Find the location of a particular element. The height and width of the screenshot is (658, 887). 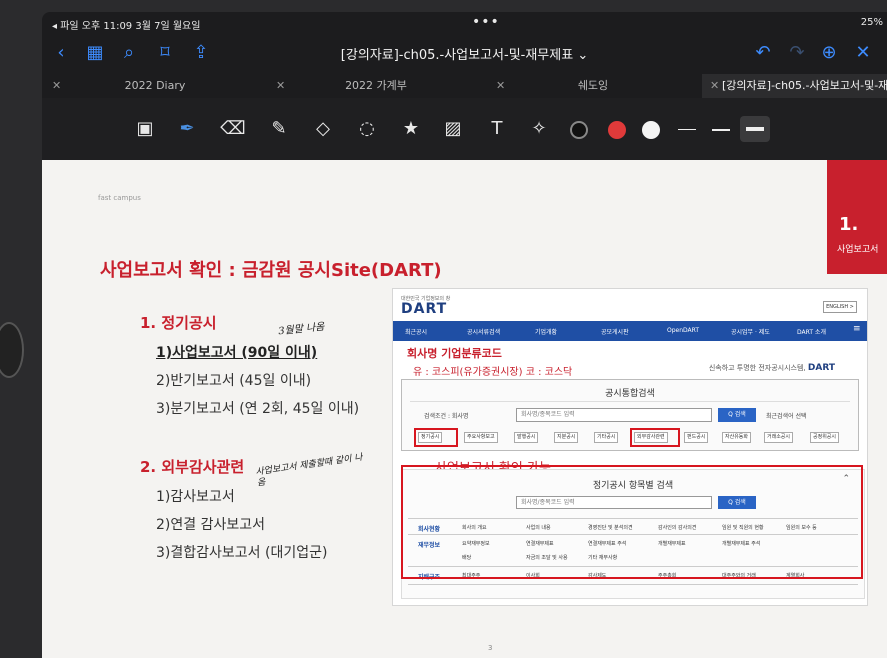

checkbox-major: 주요사항보고 is located at coordinates (481, 437).